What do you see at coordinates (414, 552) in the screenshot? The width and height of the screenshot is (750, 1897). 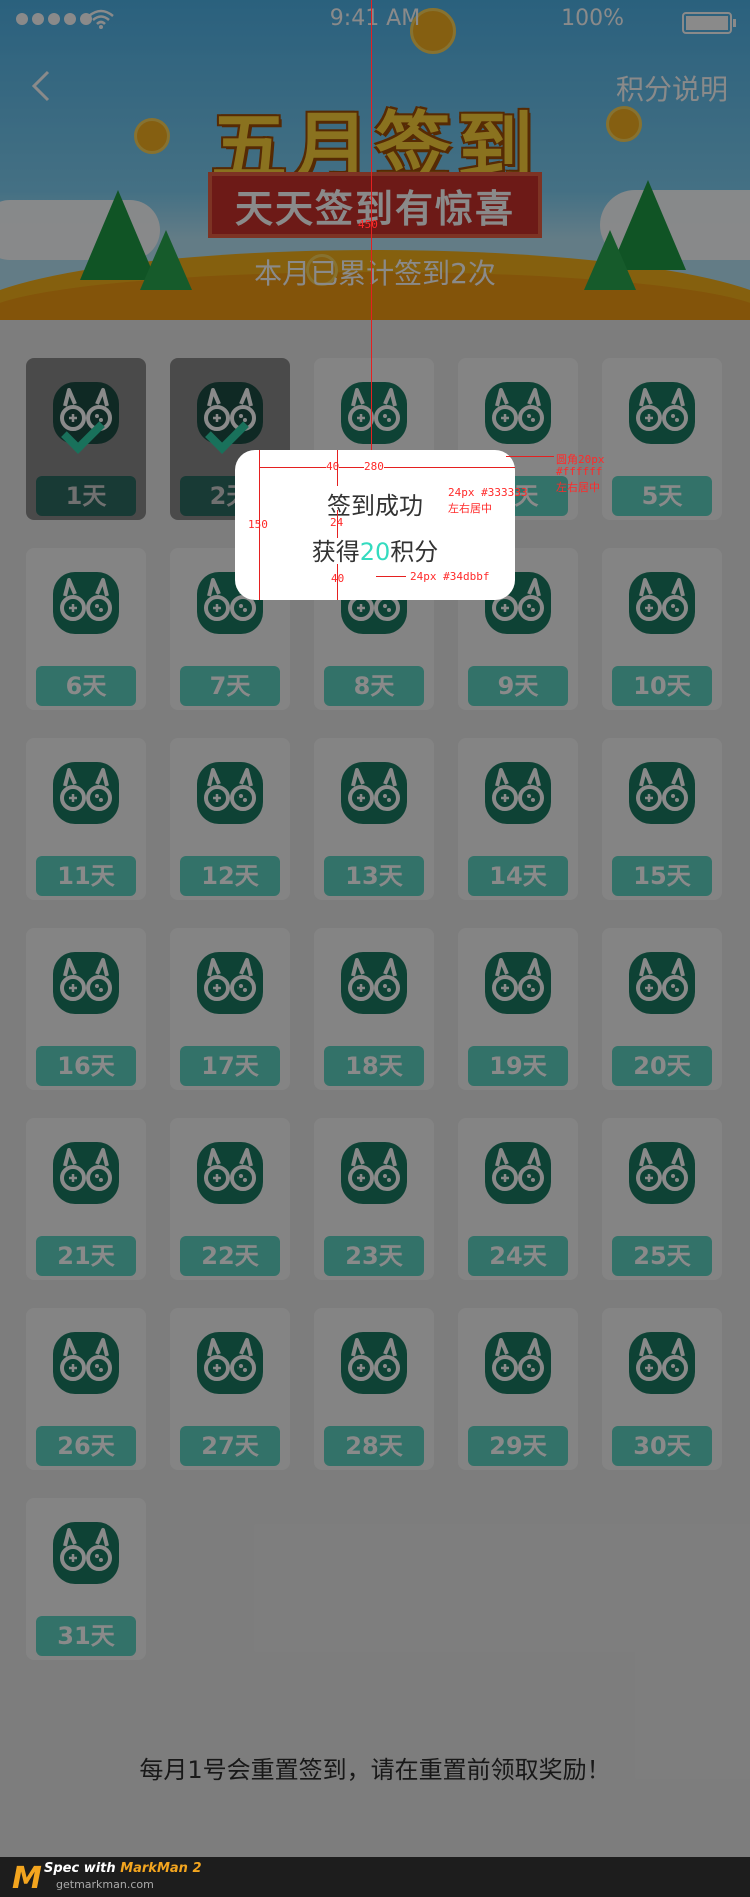 I see `reward-suffix: 积分` at bounding box center [414, 552].